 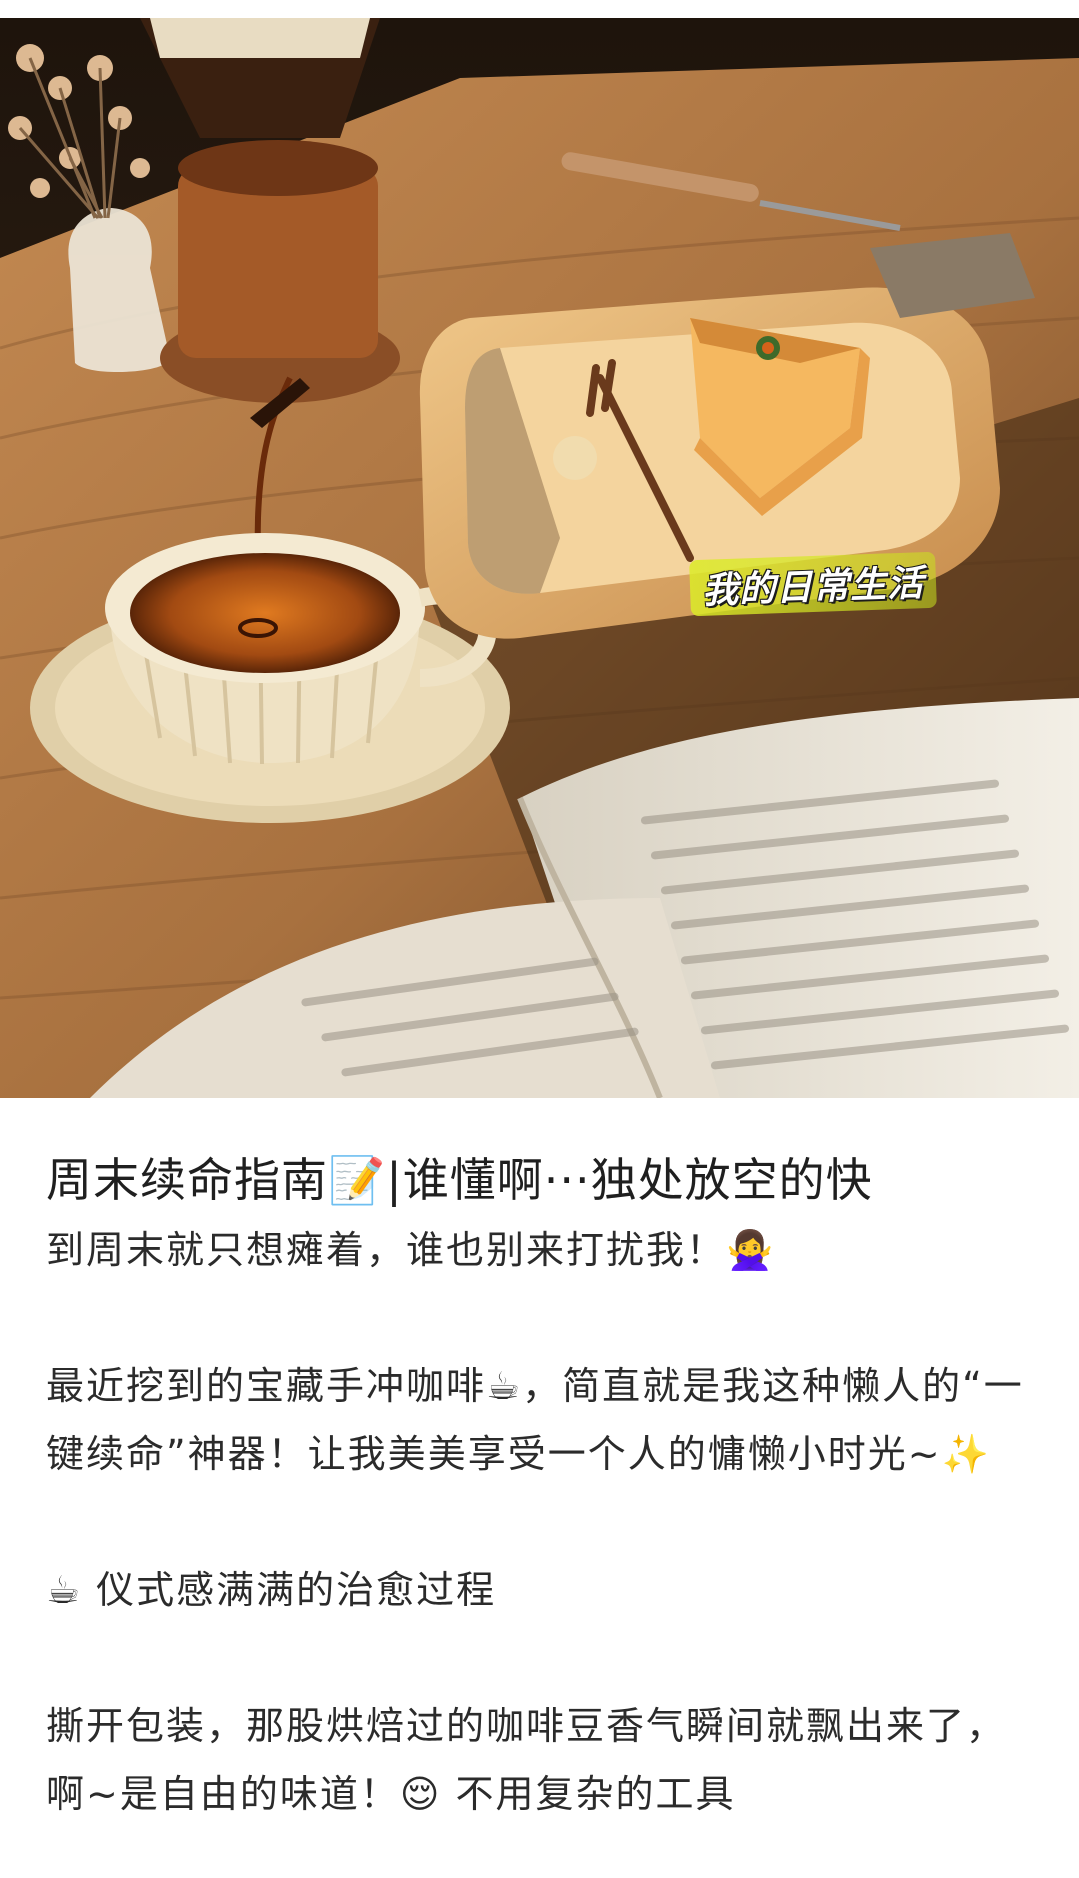 What do you see at coordinates (539, 9) in the screenshot?
I see `status-bar-strip` at bounding box center [539, 9].